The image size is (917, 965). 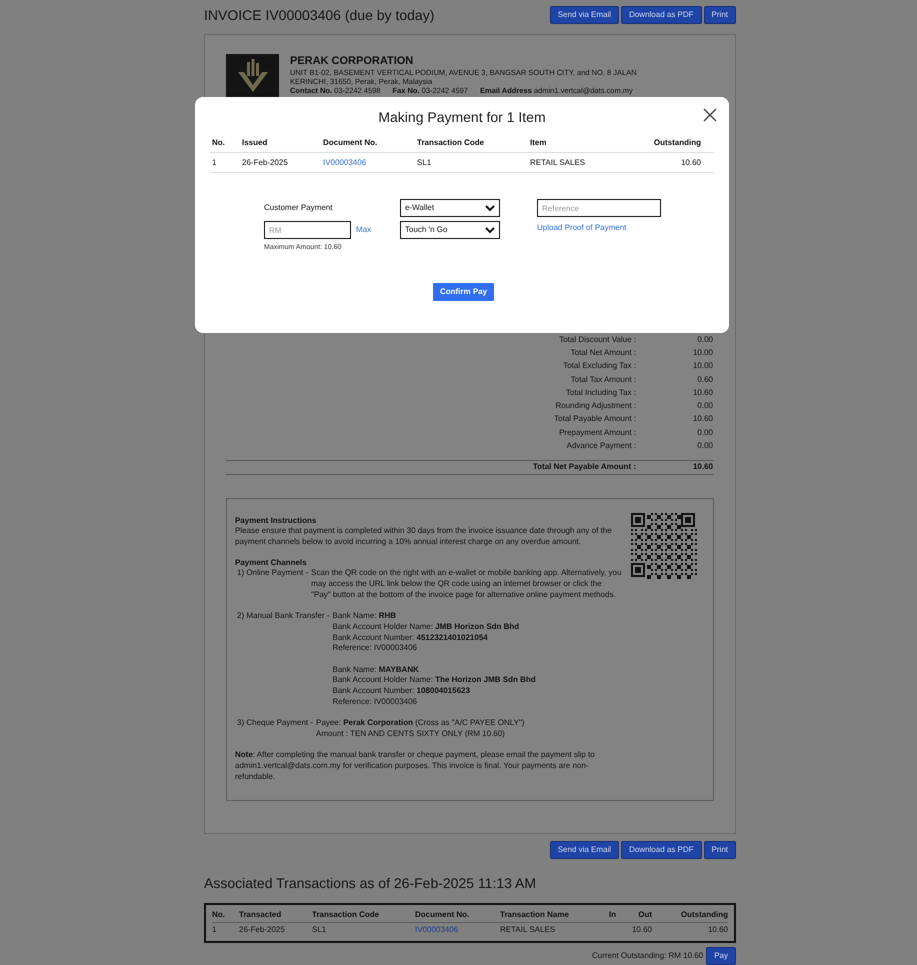 I want to click on close-icon, so click(x=710, y=115).